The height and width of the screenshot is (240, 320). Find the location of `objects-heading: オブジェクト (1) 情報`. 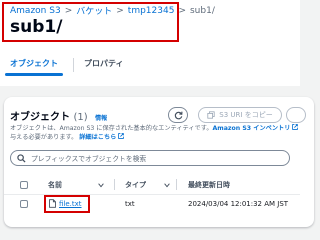

objects-heading: オブジェクト (1) 情報 is located at coordinates (58, 115).